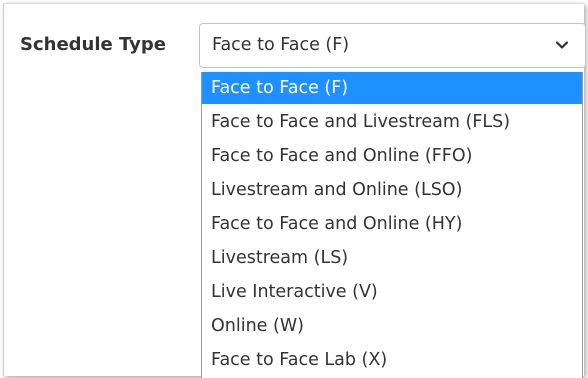  I want to click on option-online-w: Online (W), so click(392, 326).